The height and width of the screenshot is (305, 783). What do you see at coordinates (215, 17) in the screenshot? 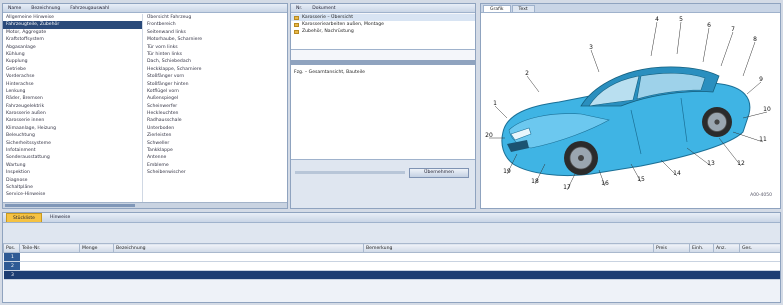
I see `sub-group-item: Übersicht Fahrzeug` at bounding box center [215, 17].